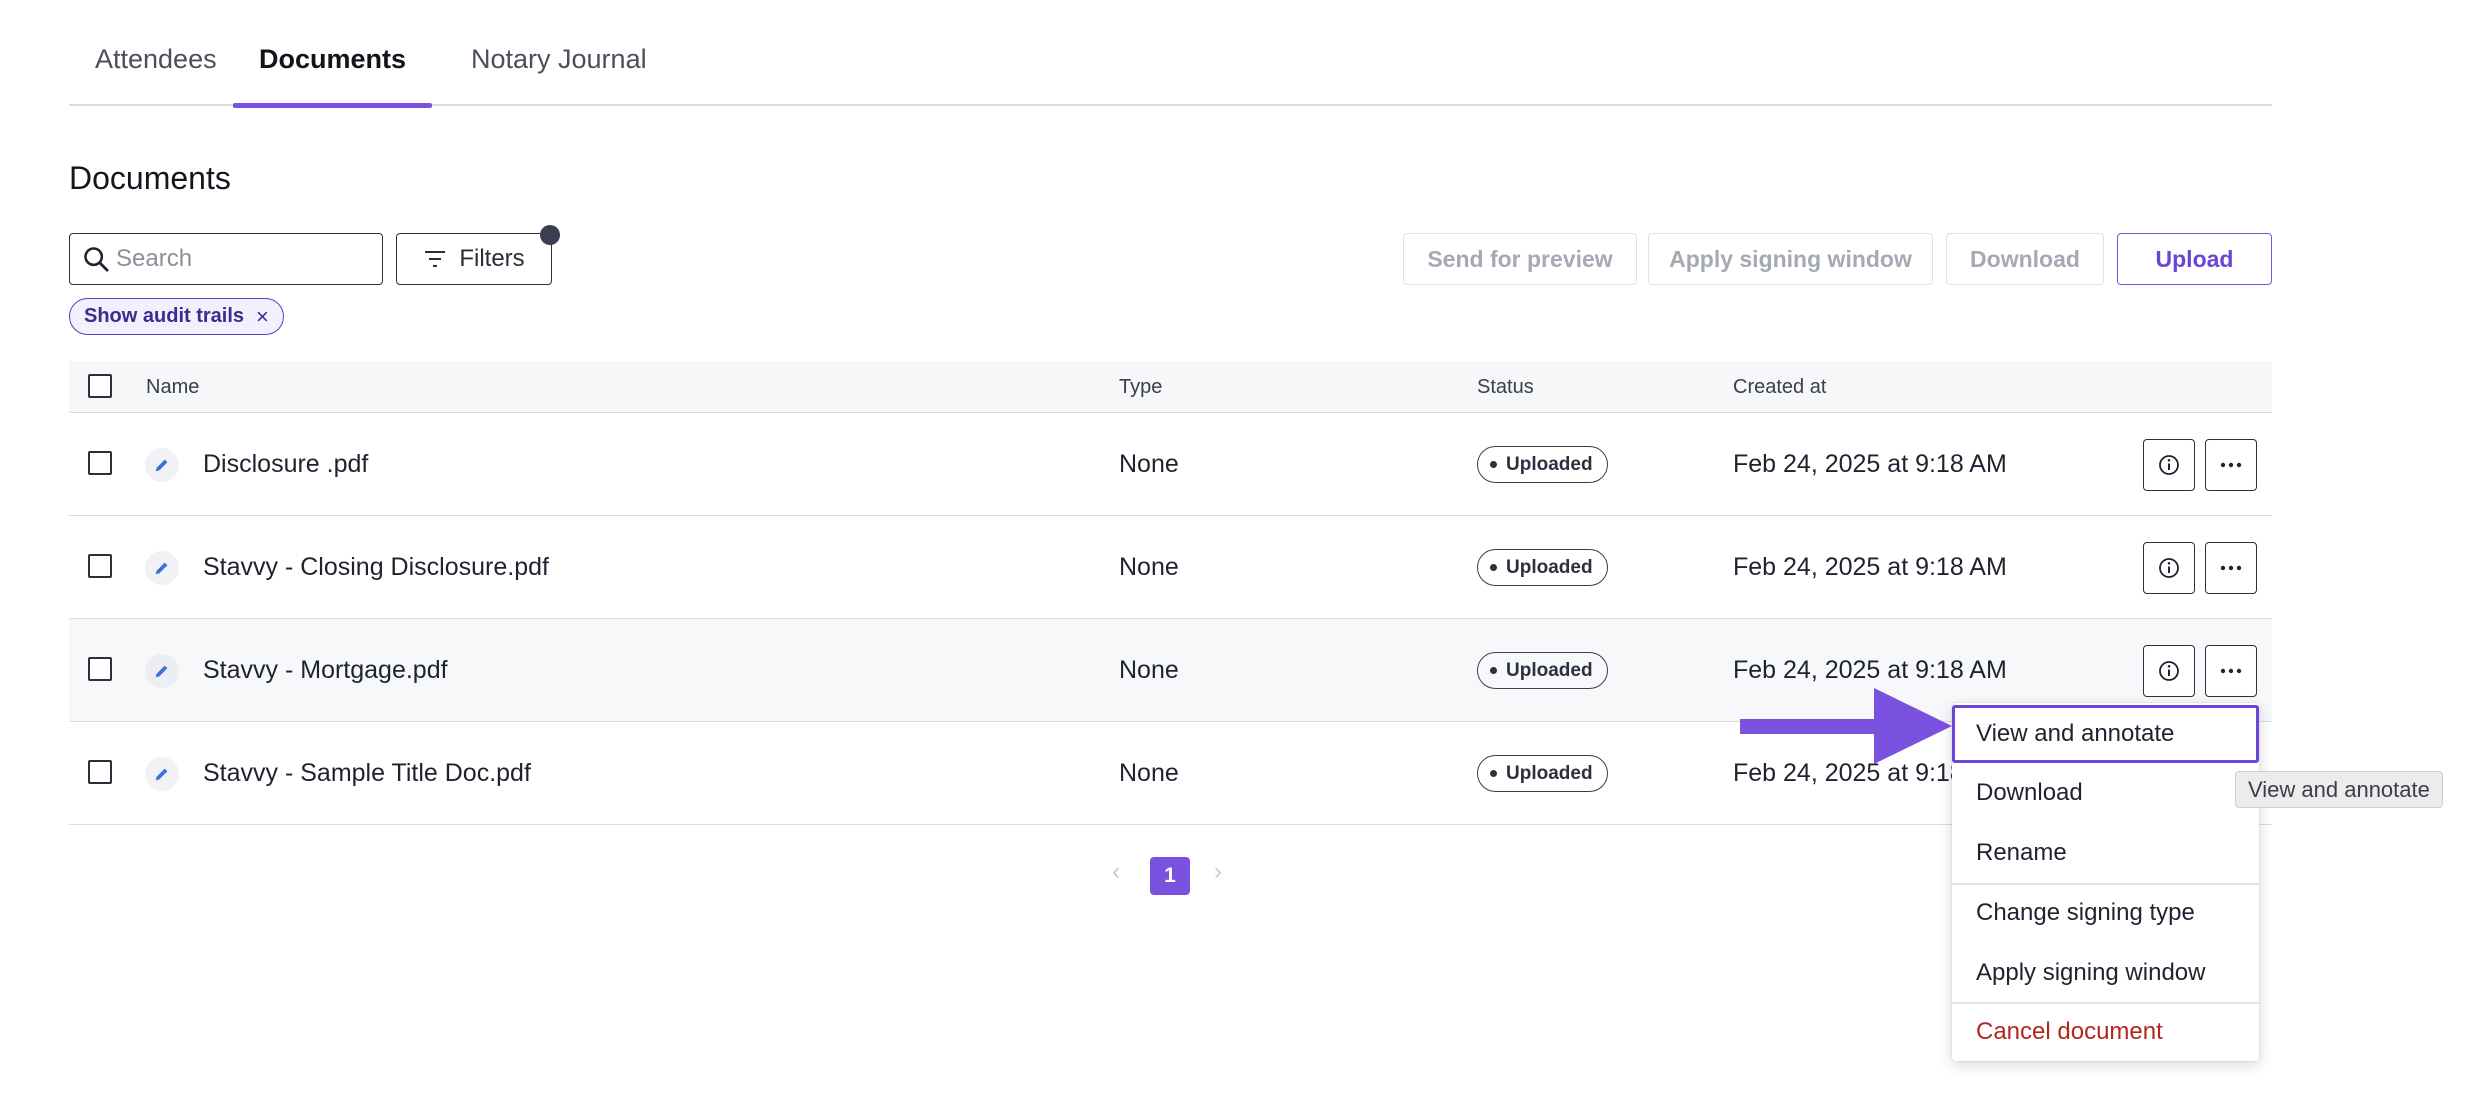 This screenshot has width=2482, height=1108. What do you see at coordinates (376, 567) in the screenshot?
I see `document-name: Stavvy - Closing Disclosure.pdf` at bounding box center [376, 567].